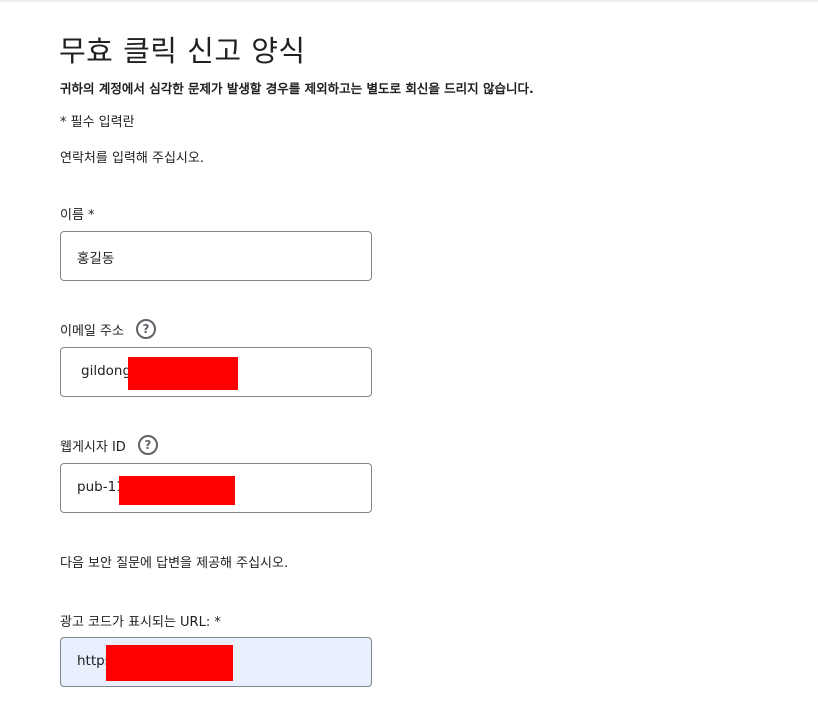 The height and width of the screenshot is (715, 818). What do you see at coordinates (177, 490) in the screenshot?
I see `publisher-id-redaction` at bounding box center [177, 490].